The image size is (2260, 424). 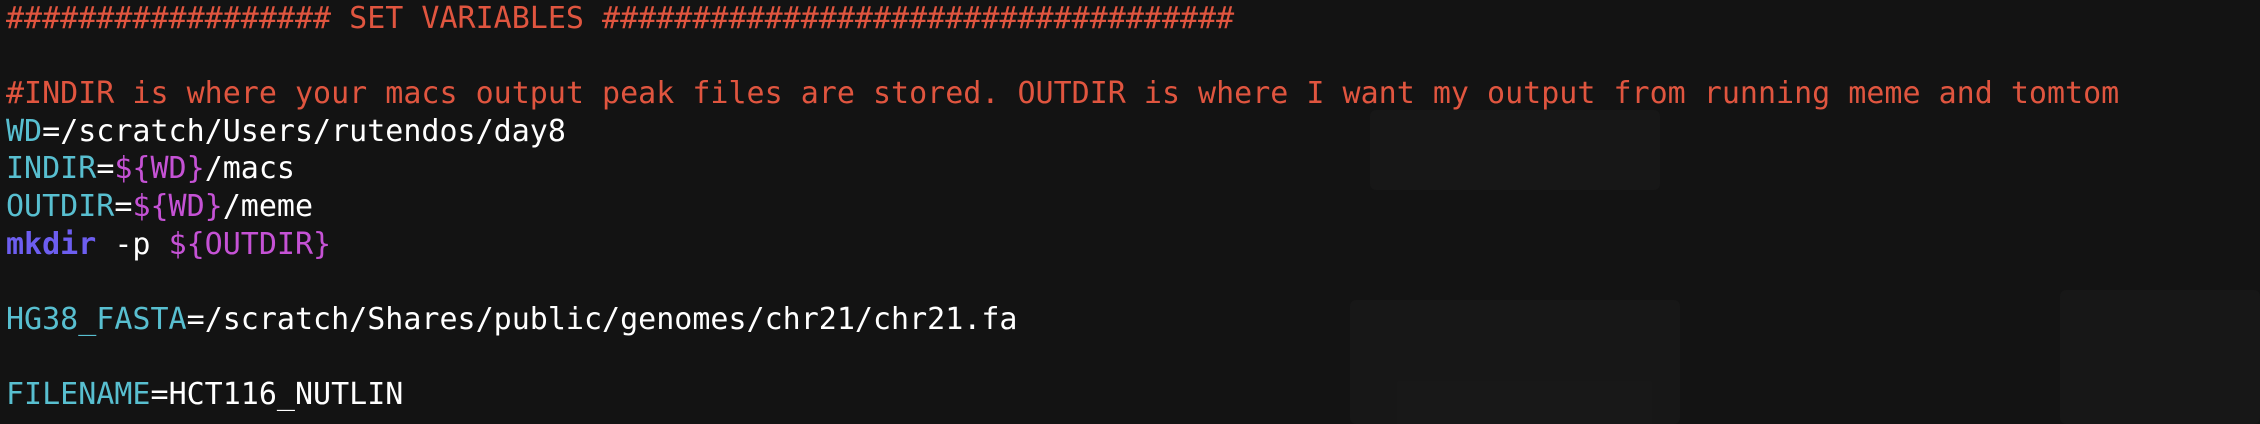 What do you see at coordinates (1062, 169) in the screenshot?
I see `indir-assignment-line: INDIR=${WD}/macs` at bounding box center [1062, 169].